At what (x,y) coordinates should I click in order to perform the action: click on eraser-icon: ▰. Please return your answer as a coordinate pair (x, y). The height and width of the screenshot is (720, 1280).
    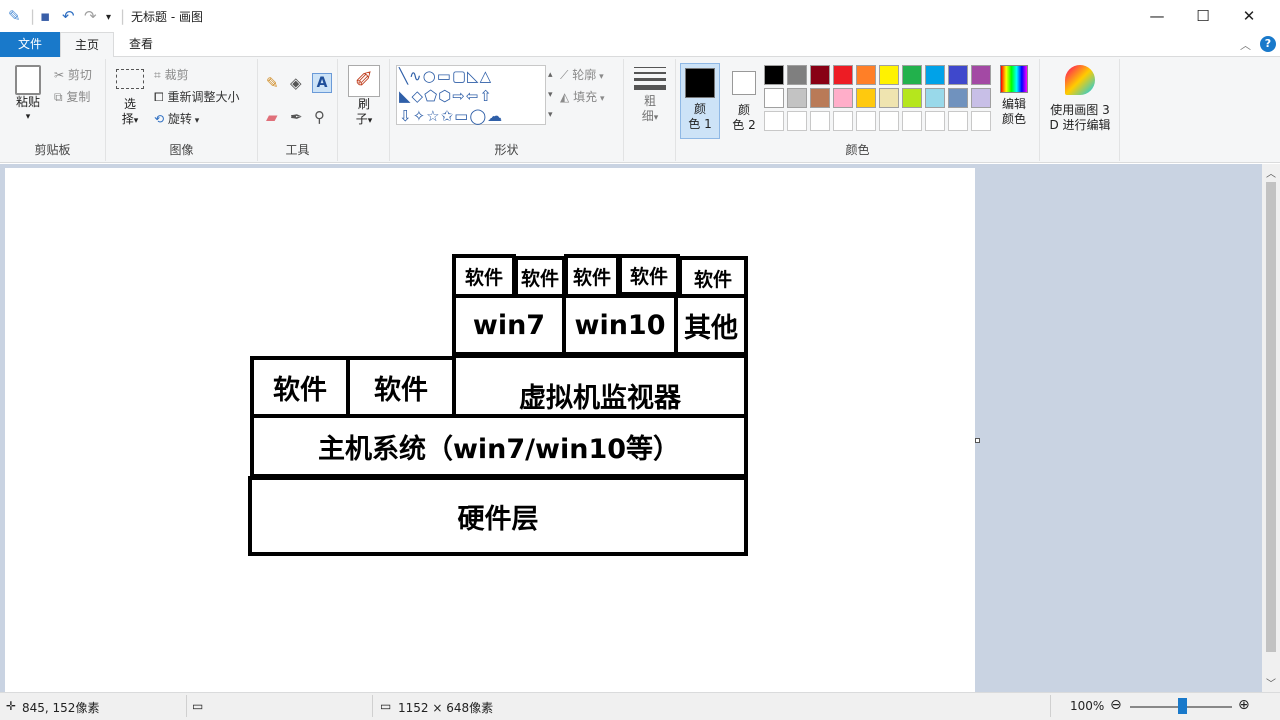
    Looking at the image, I should click on (272, 117).